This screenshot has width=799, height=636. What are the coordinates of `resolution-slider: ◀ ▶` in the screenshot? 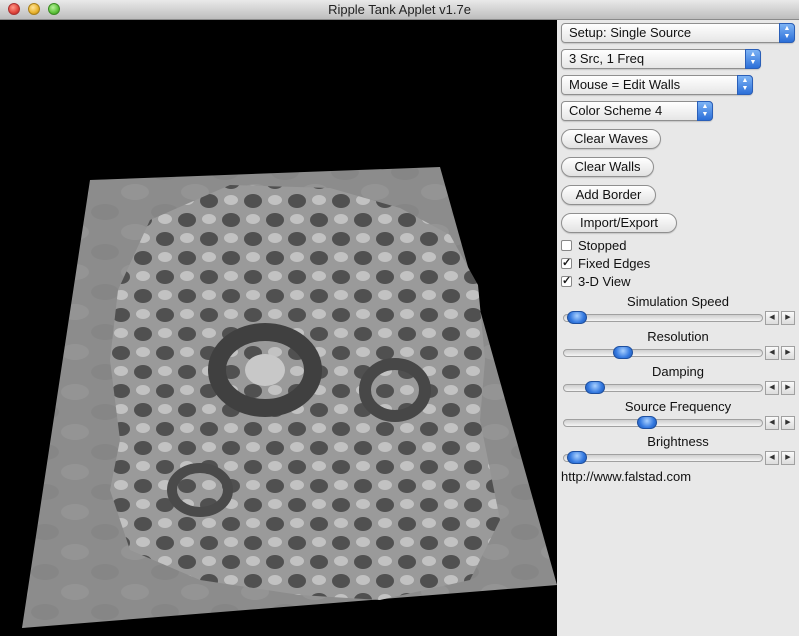 It's located at (679, 353).